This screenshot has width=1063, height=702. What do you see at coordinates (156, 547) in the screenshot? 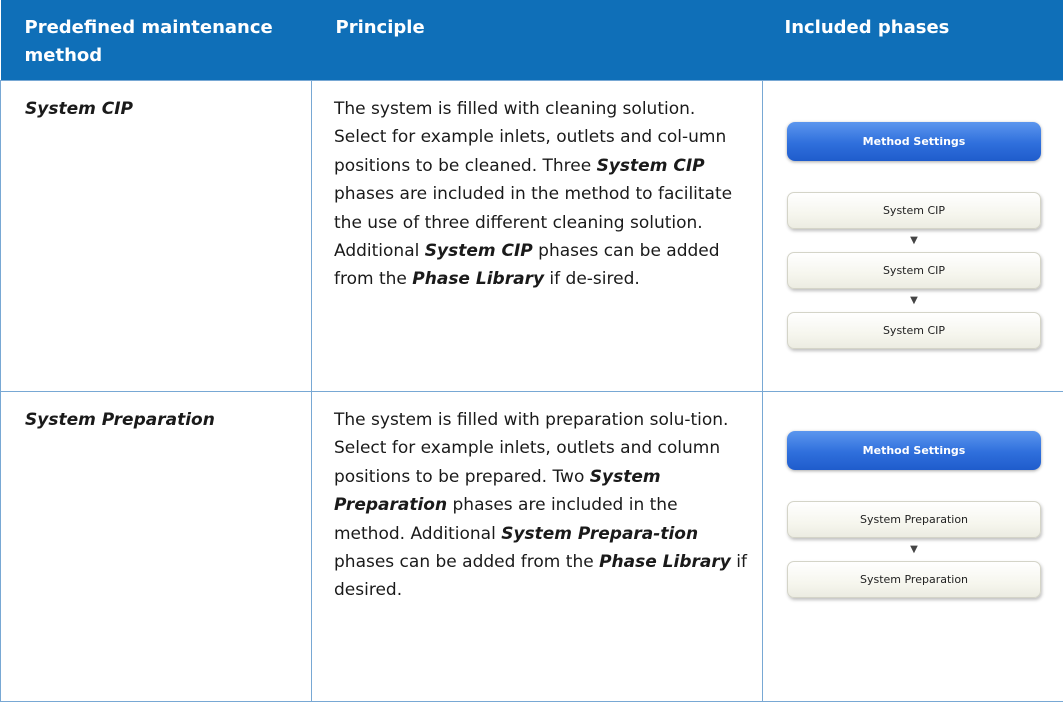
I see `method-name: System Preparation` at bounding box center [156, 547].